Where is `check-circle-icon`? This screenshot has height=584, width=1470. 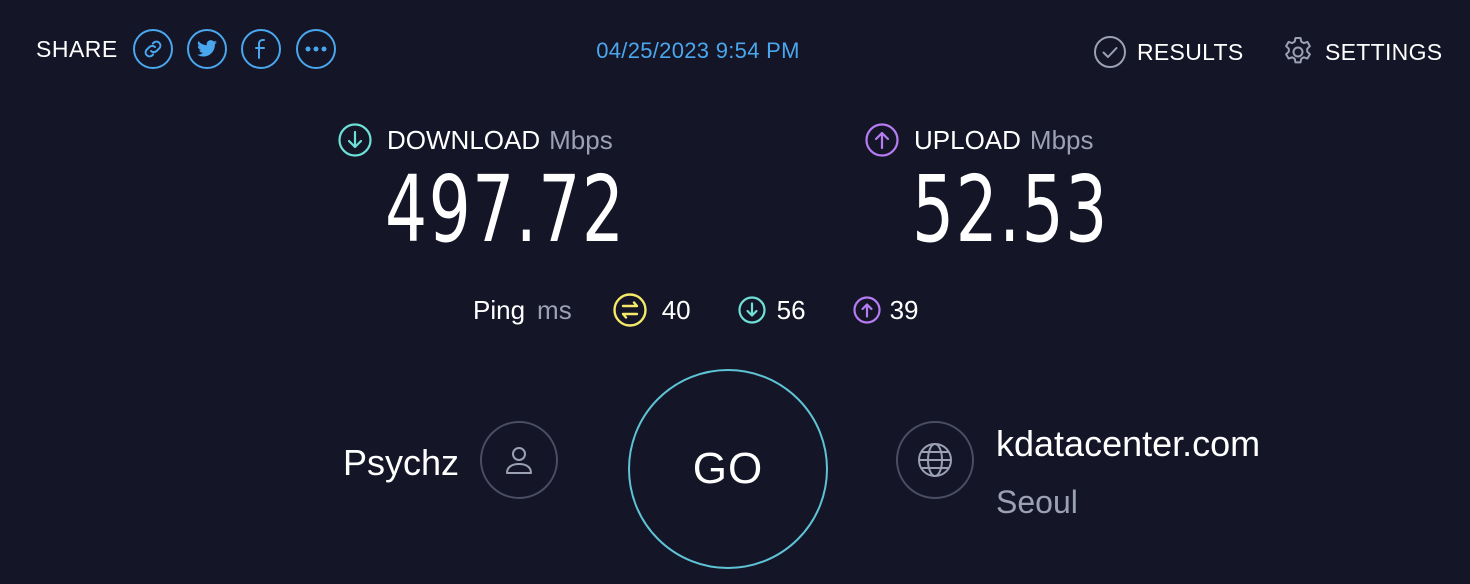
check-circle-icon is located at coordinates (1110, 52).